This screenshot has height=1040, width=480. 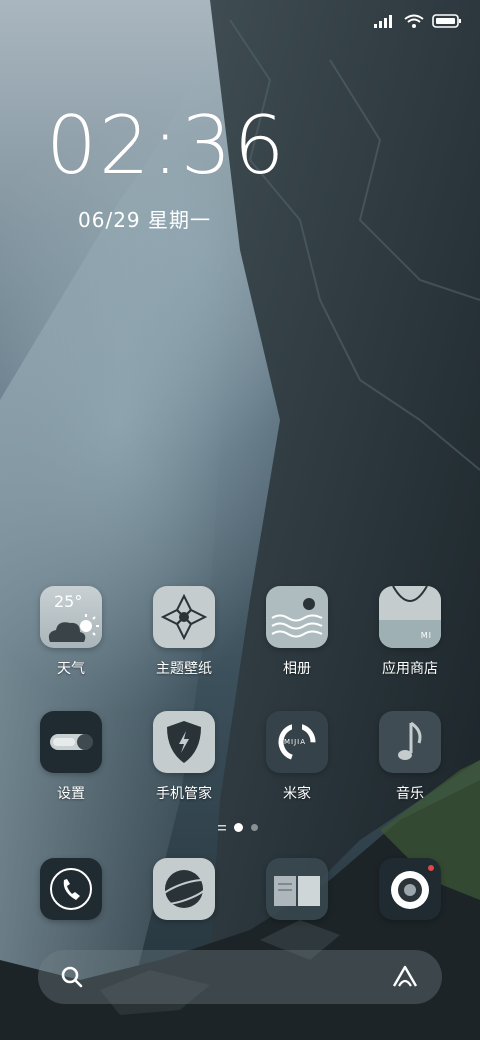 I want to click on weather-icon: 25°, so click(x=71, y=617).